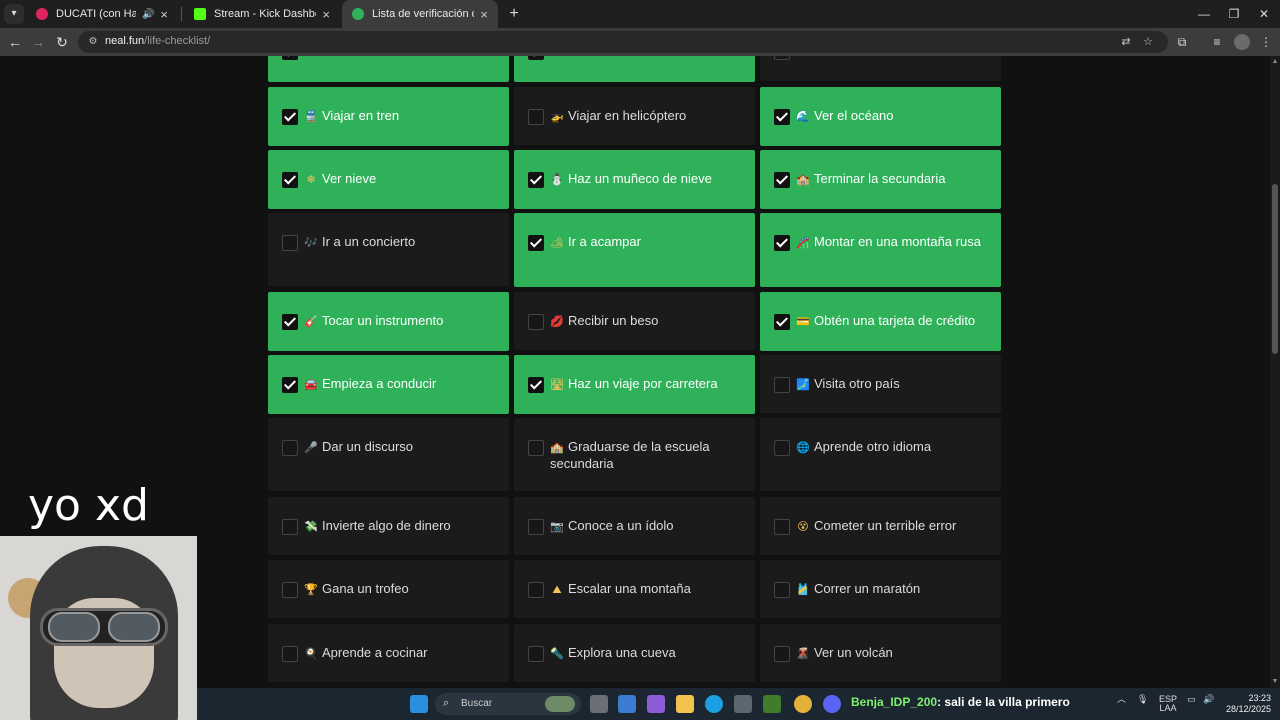 This screenshot has width=1280, height=720. I want to click on checklist-item: 💳 Obtén una tarjeta de crédito, so click(880, 321).